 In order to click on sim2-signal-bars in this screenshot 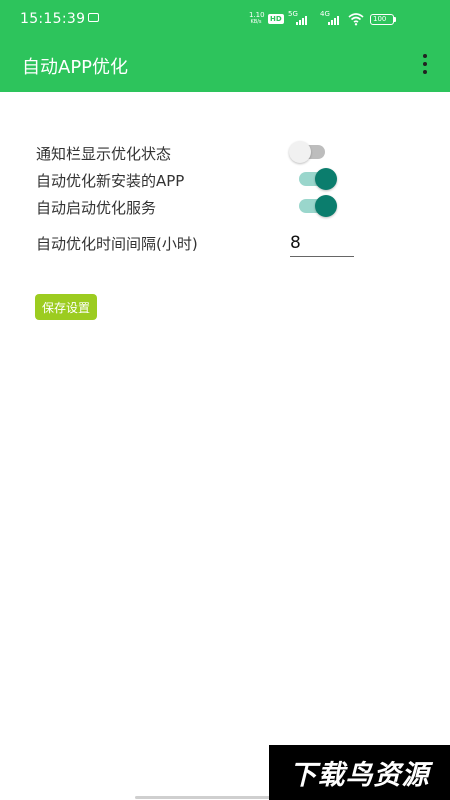, I will do `click(333, 20)`.